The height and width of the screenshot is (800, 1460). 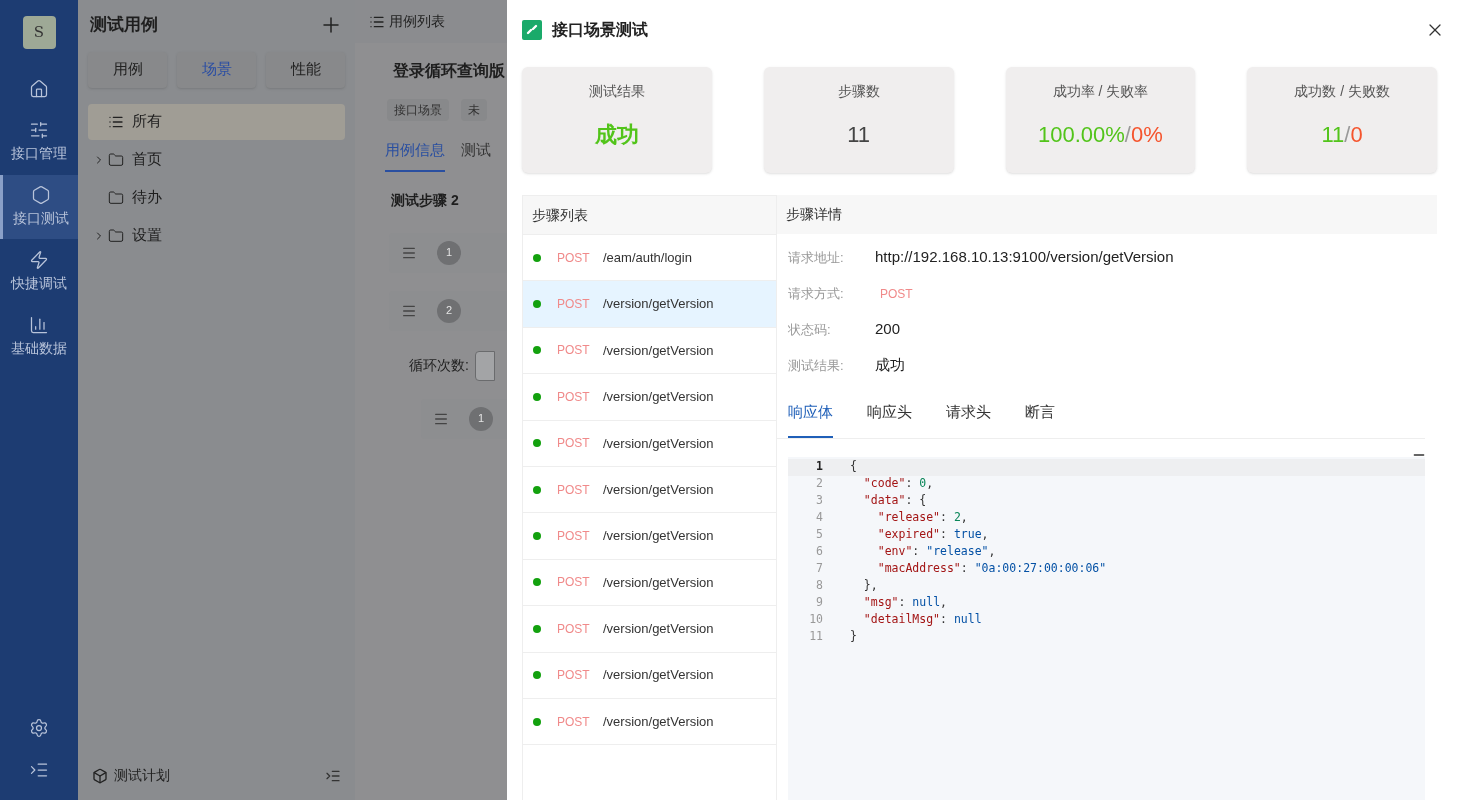 I want to click on section-title: 测试步骤 2, so click(x=425, y=200).